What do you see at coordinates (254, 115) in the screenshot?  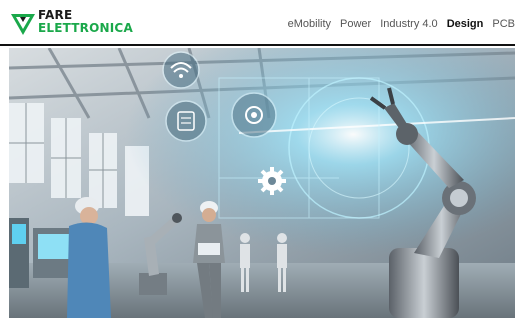 I see `settings-icon` at bounding box center [254, 115].